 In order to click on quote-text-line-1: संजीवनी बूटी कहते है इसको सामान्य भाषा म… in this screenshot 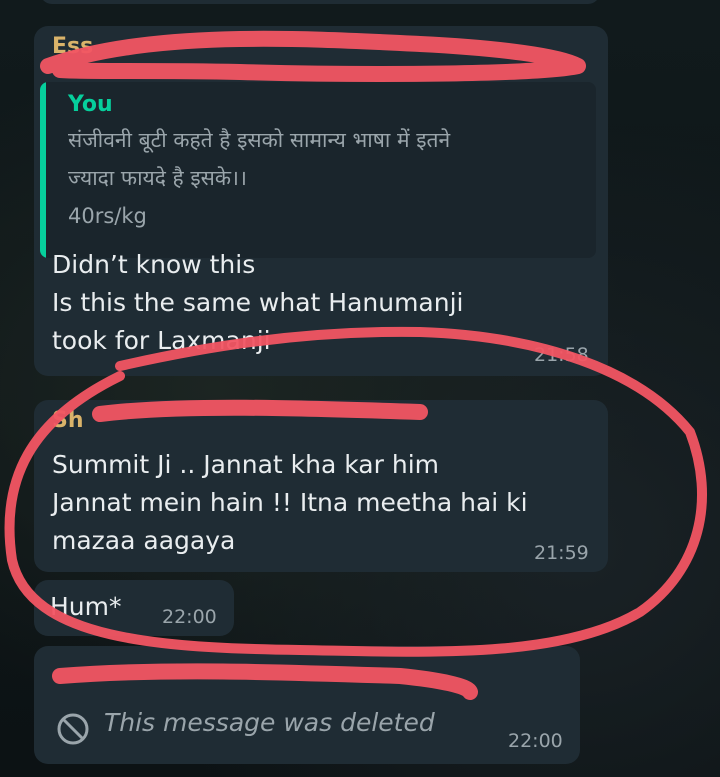, I will do `click(259, 140)`.